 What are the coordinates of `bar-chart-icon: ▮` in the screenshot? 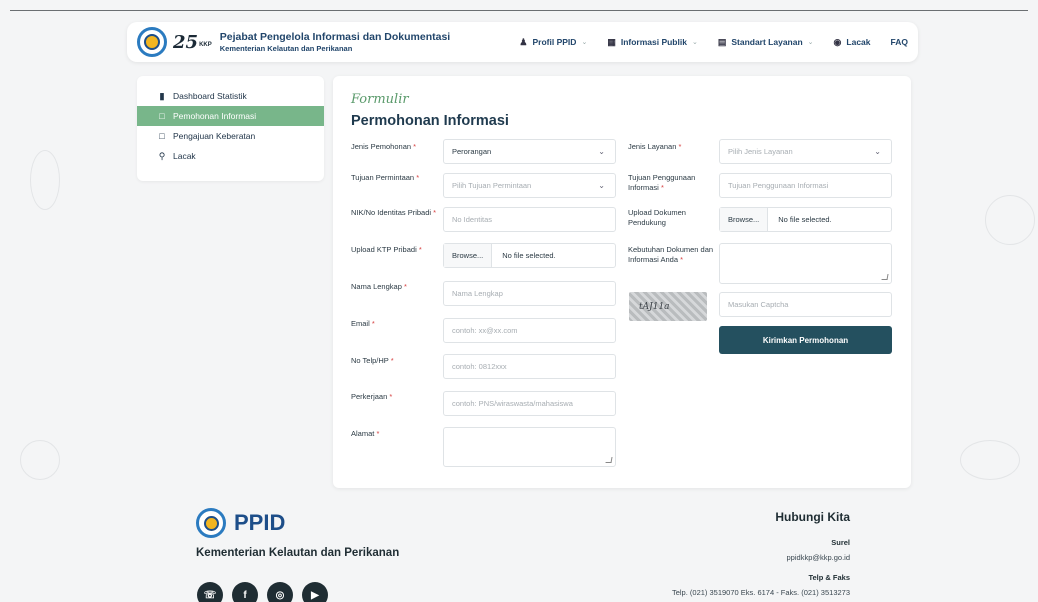 It's located at (162, 95).